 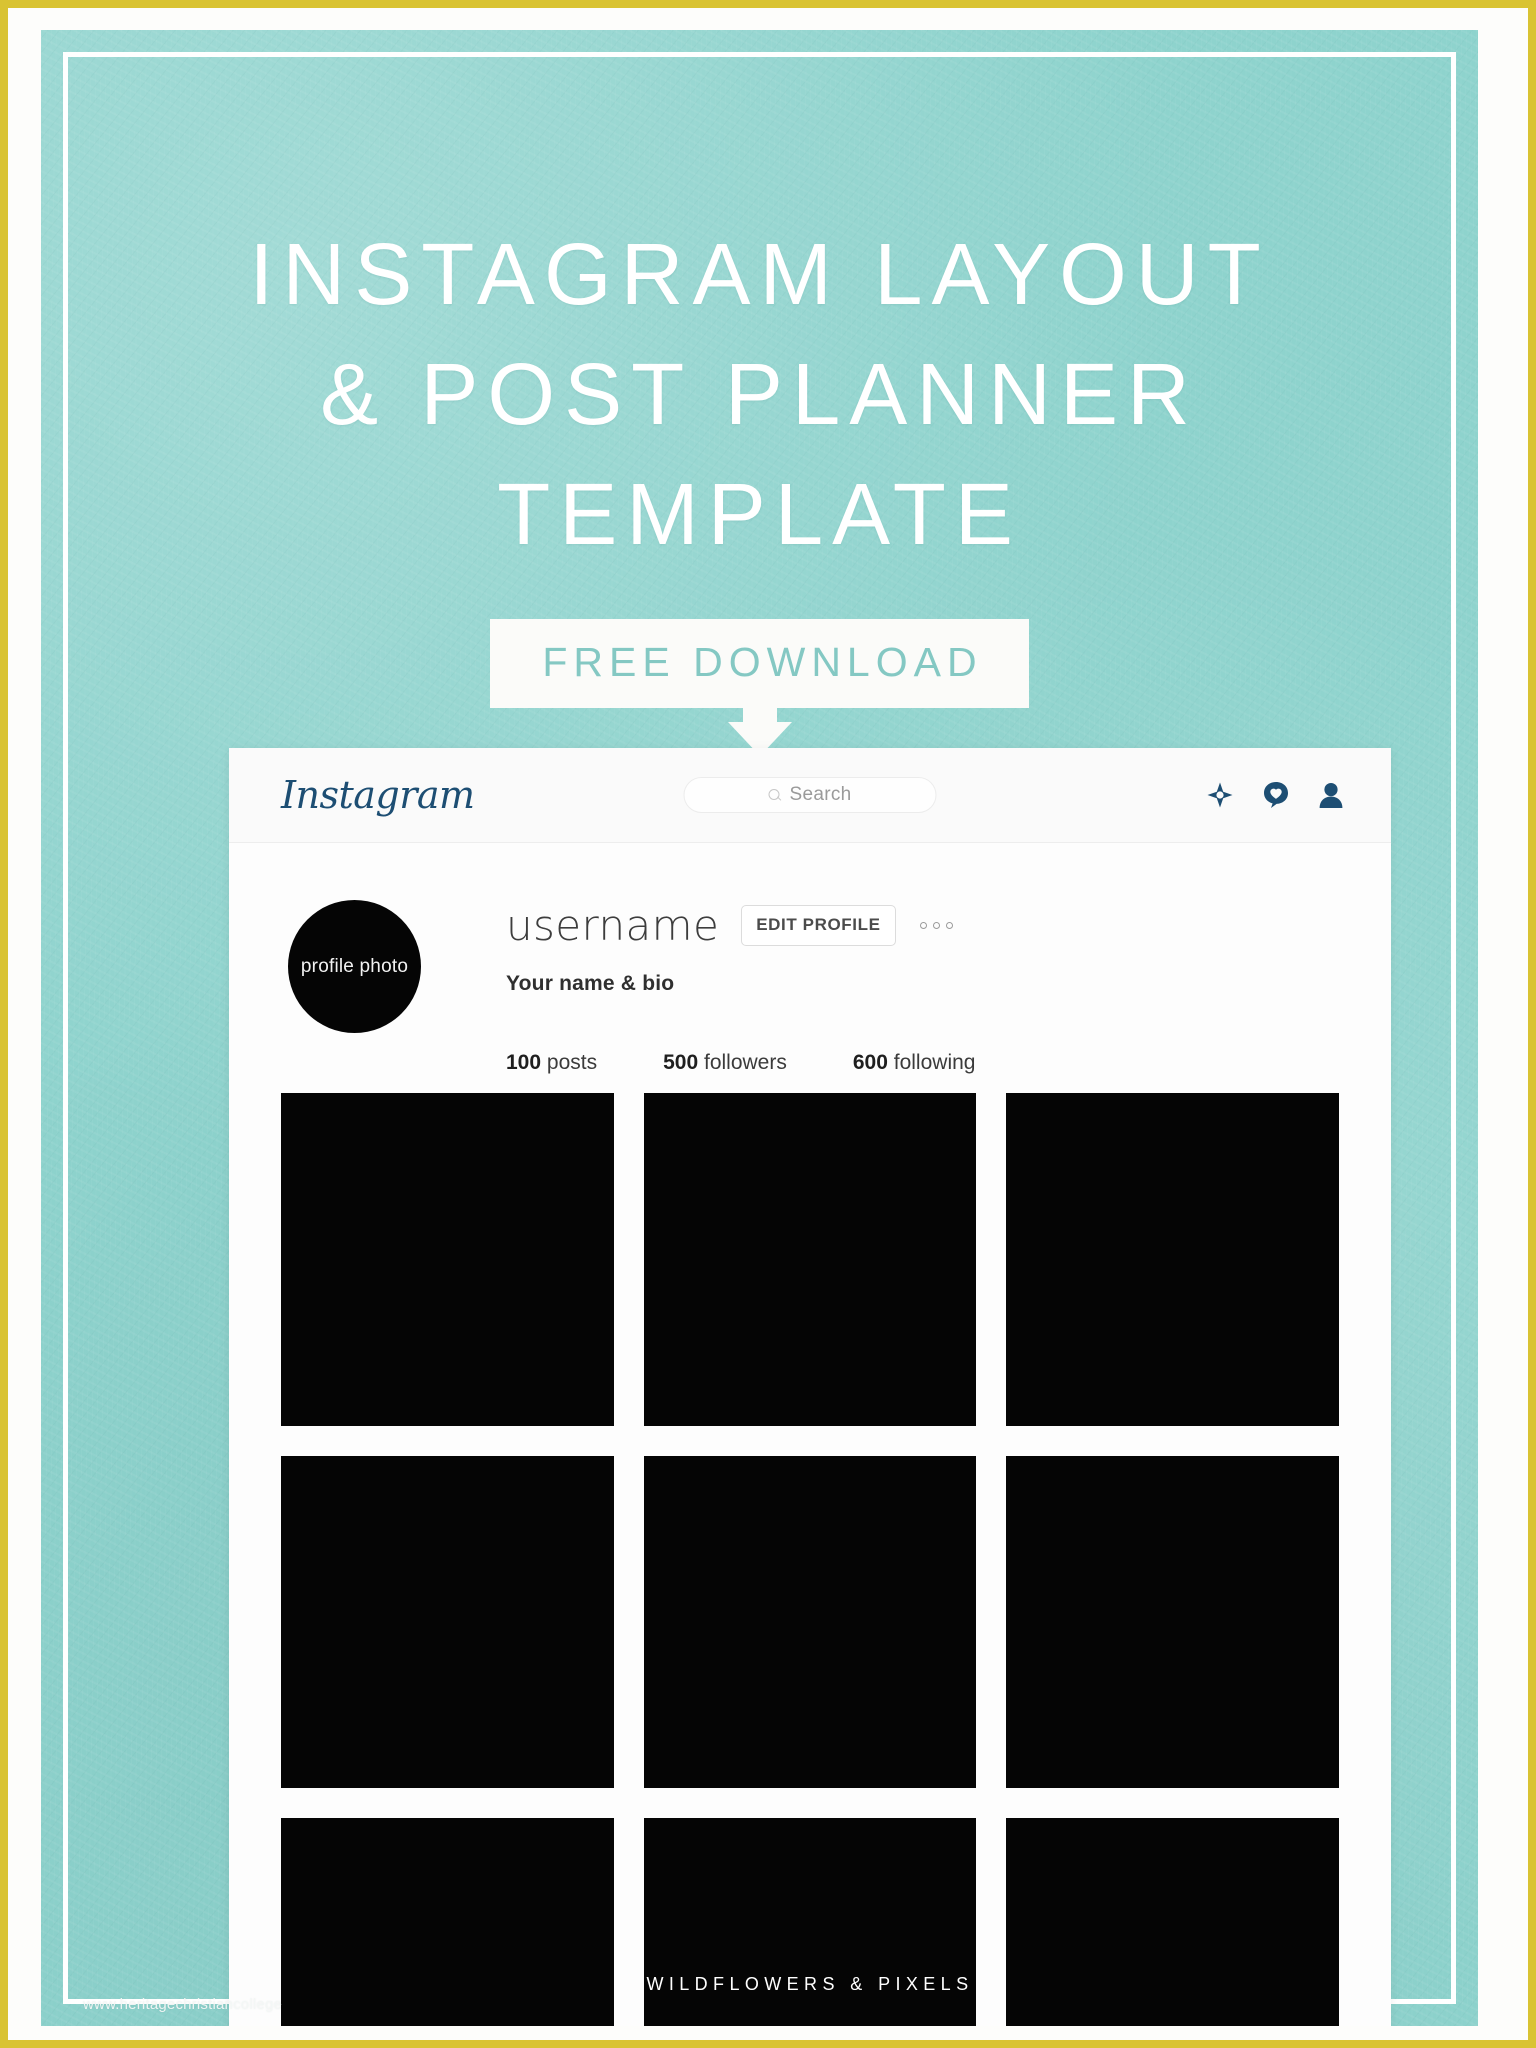 I want to click on avatar-label: profile photo, so click(x=354, y=966).